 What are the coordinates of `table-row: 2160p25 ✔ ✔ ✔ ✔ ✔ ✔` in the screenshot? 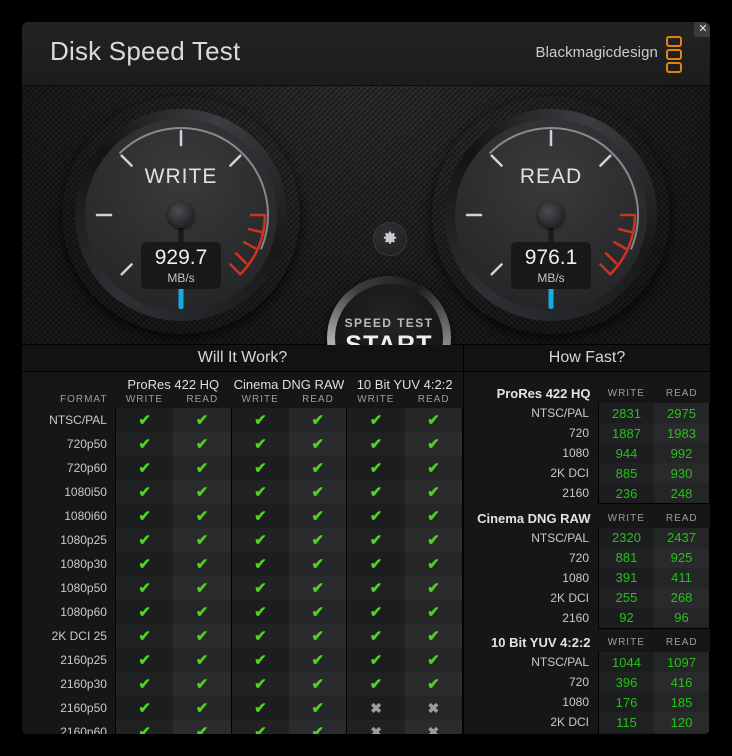 It's located at (242, 660).